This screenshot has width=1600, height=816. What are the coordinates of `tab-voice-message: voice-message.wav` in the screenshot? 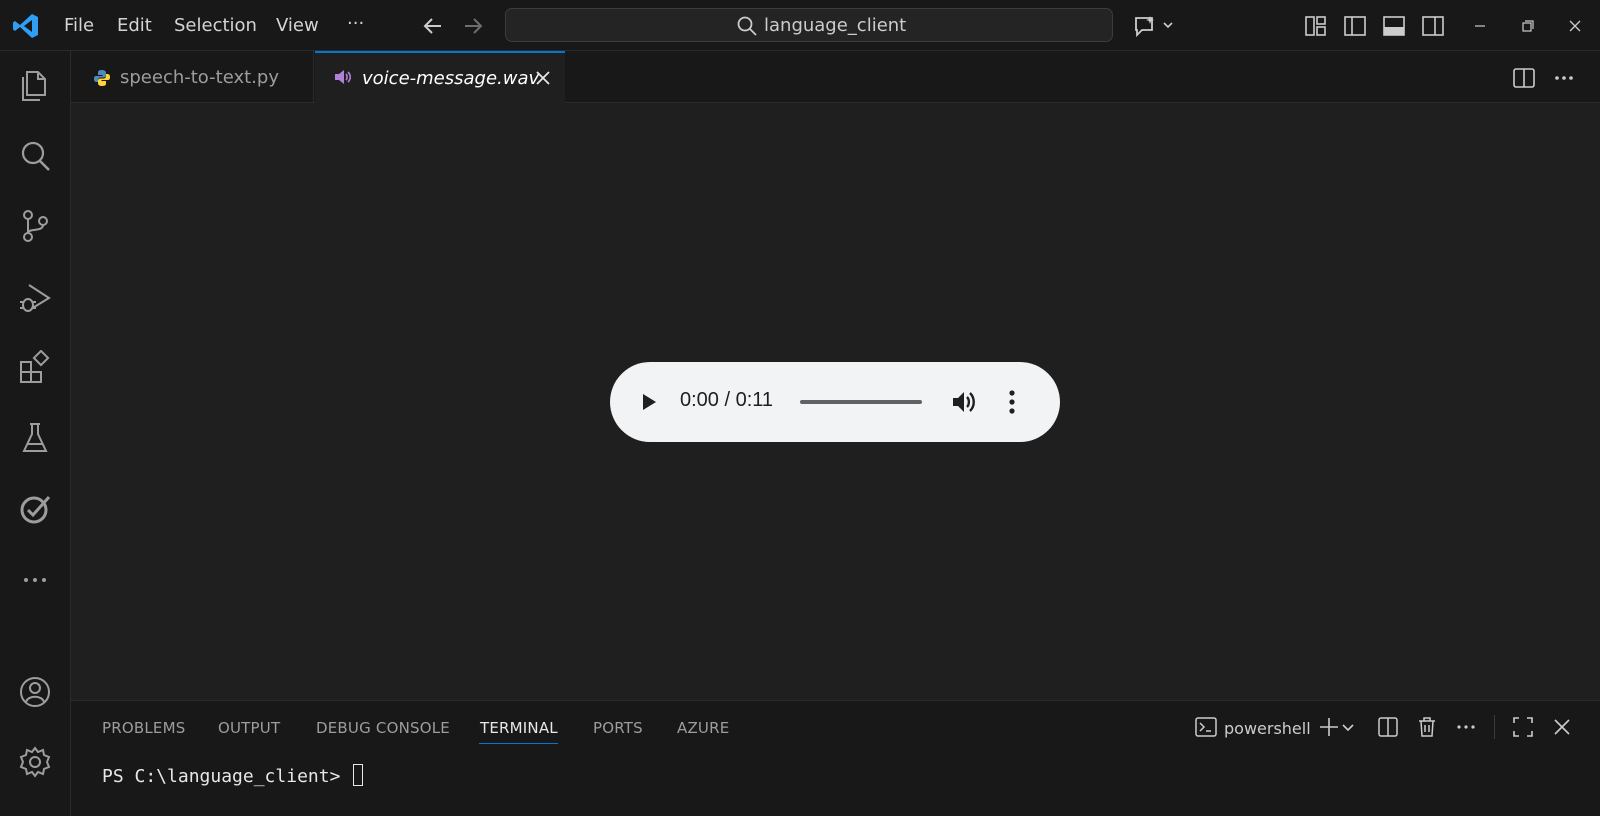 It's located at (440, 77).